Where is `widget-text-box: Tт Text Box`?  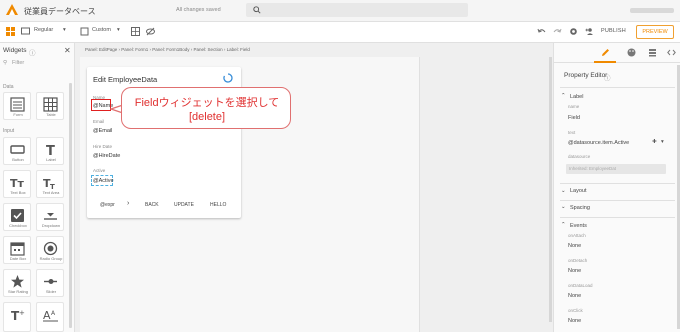 widget-text-box: Tт Text Box is located at coordinates (17, 184).